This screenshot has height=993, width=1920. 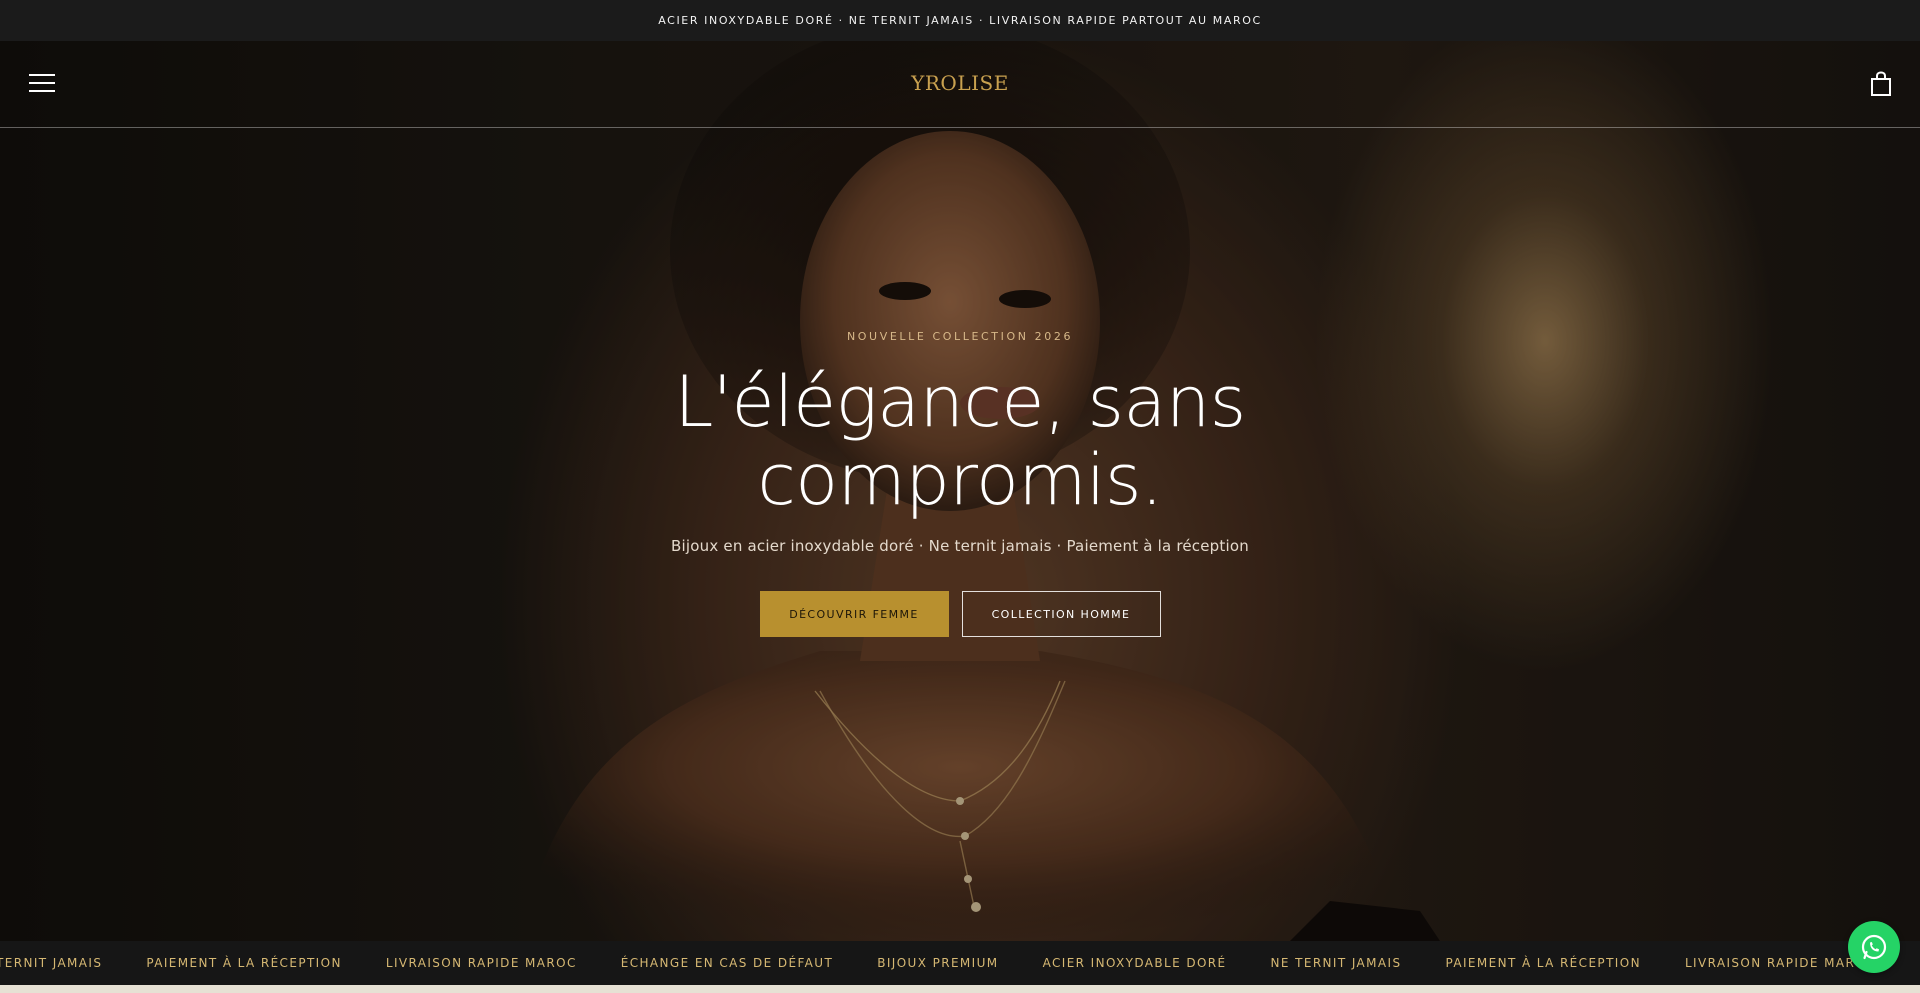 I want to click on shopping-bag-icon, so click(x=1881, y=84).